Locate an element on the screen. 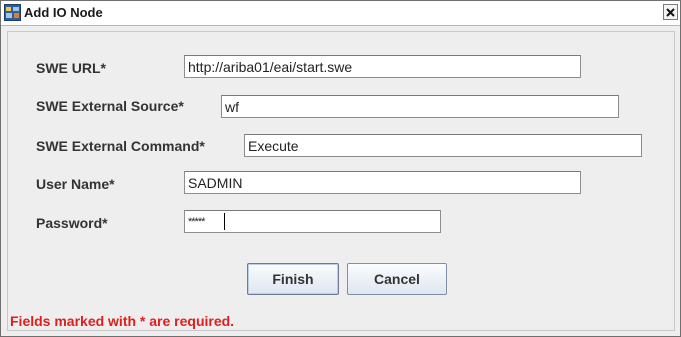 The width and height of the screenshot is (681, 337). swe-url-input is located at coordinates (382, 66).